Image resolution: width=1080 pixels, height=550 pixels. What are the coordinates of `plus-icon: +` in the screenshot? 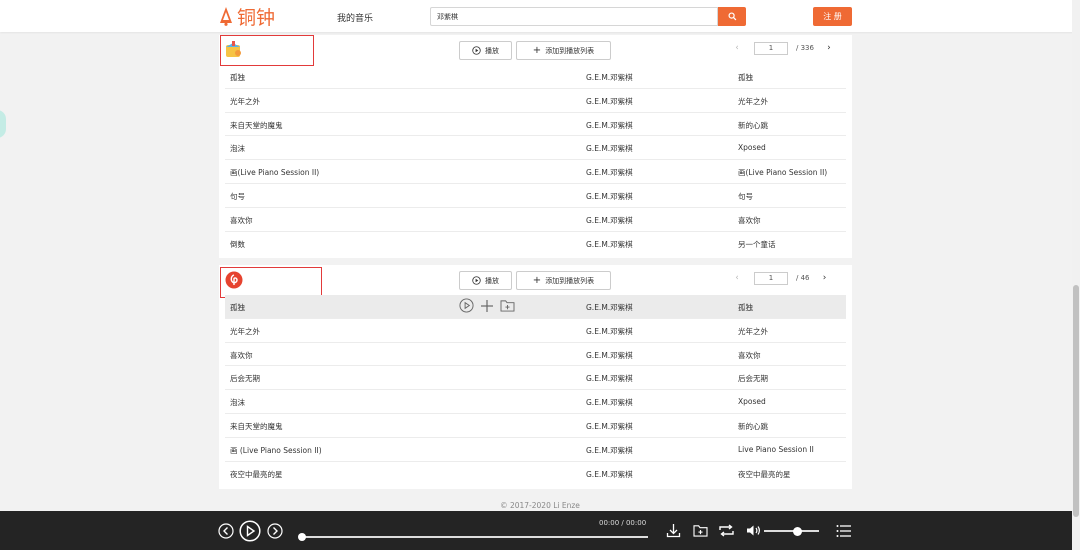 It's located at (537, 280).